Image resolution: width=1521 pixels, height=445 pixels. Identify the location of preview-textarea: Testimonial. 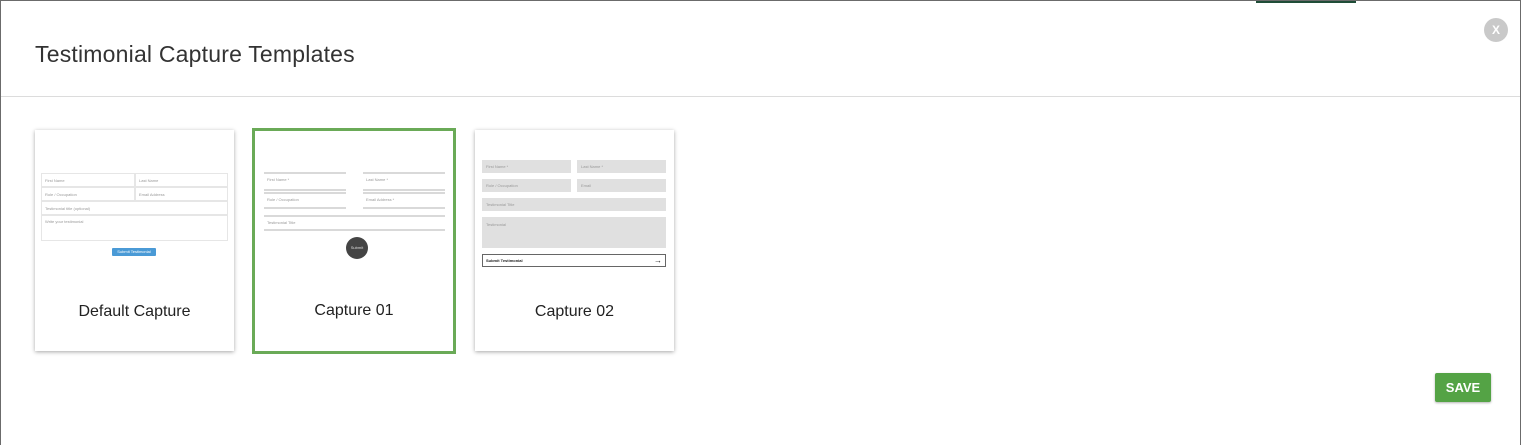
(574, 232).